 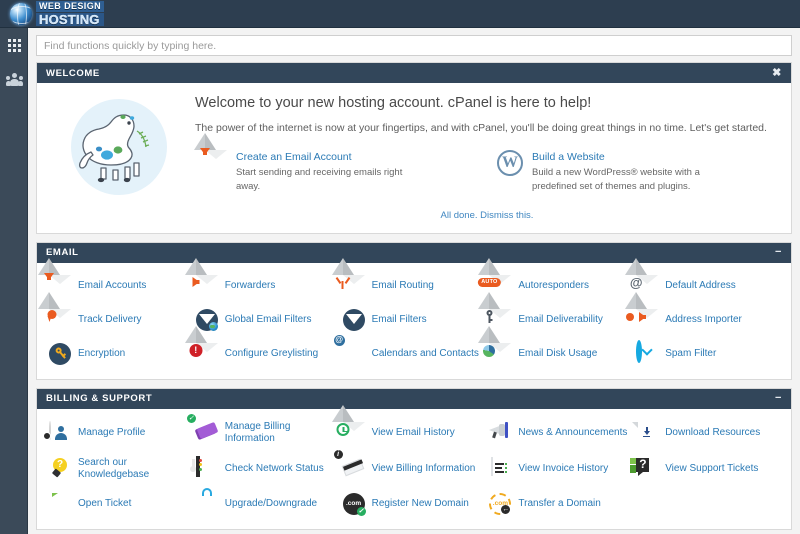 I want to click on people-icon, so click(x=14, y=79).